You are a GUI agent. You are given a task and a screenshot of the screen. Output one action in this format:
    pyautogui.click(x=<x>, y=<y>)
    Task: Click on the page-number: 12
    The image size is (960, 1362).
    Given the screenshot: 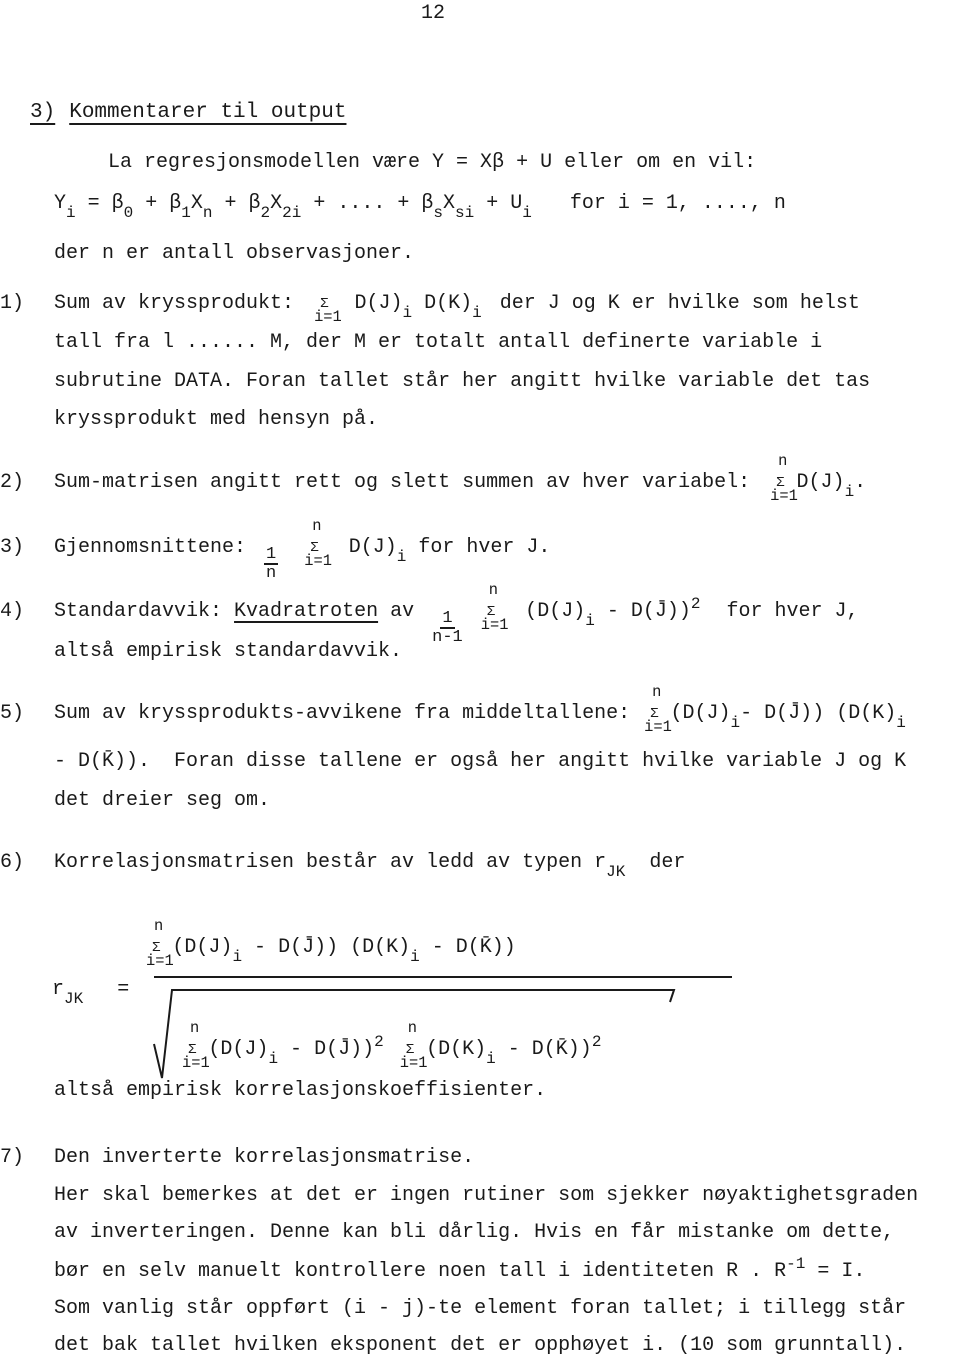 What is the action you would take?
    pyautogui.click(x=433, y=13)
    